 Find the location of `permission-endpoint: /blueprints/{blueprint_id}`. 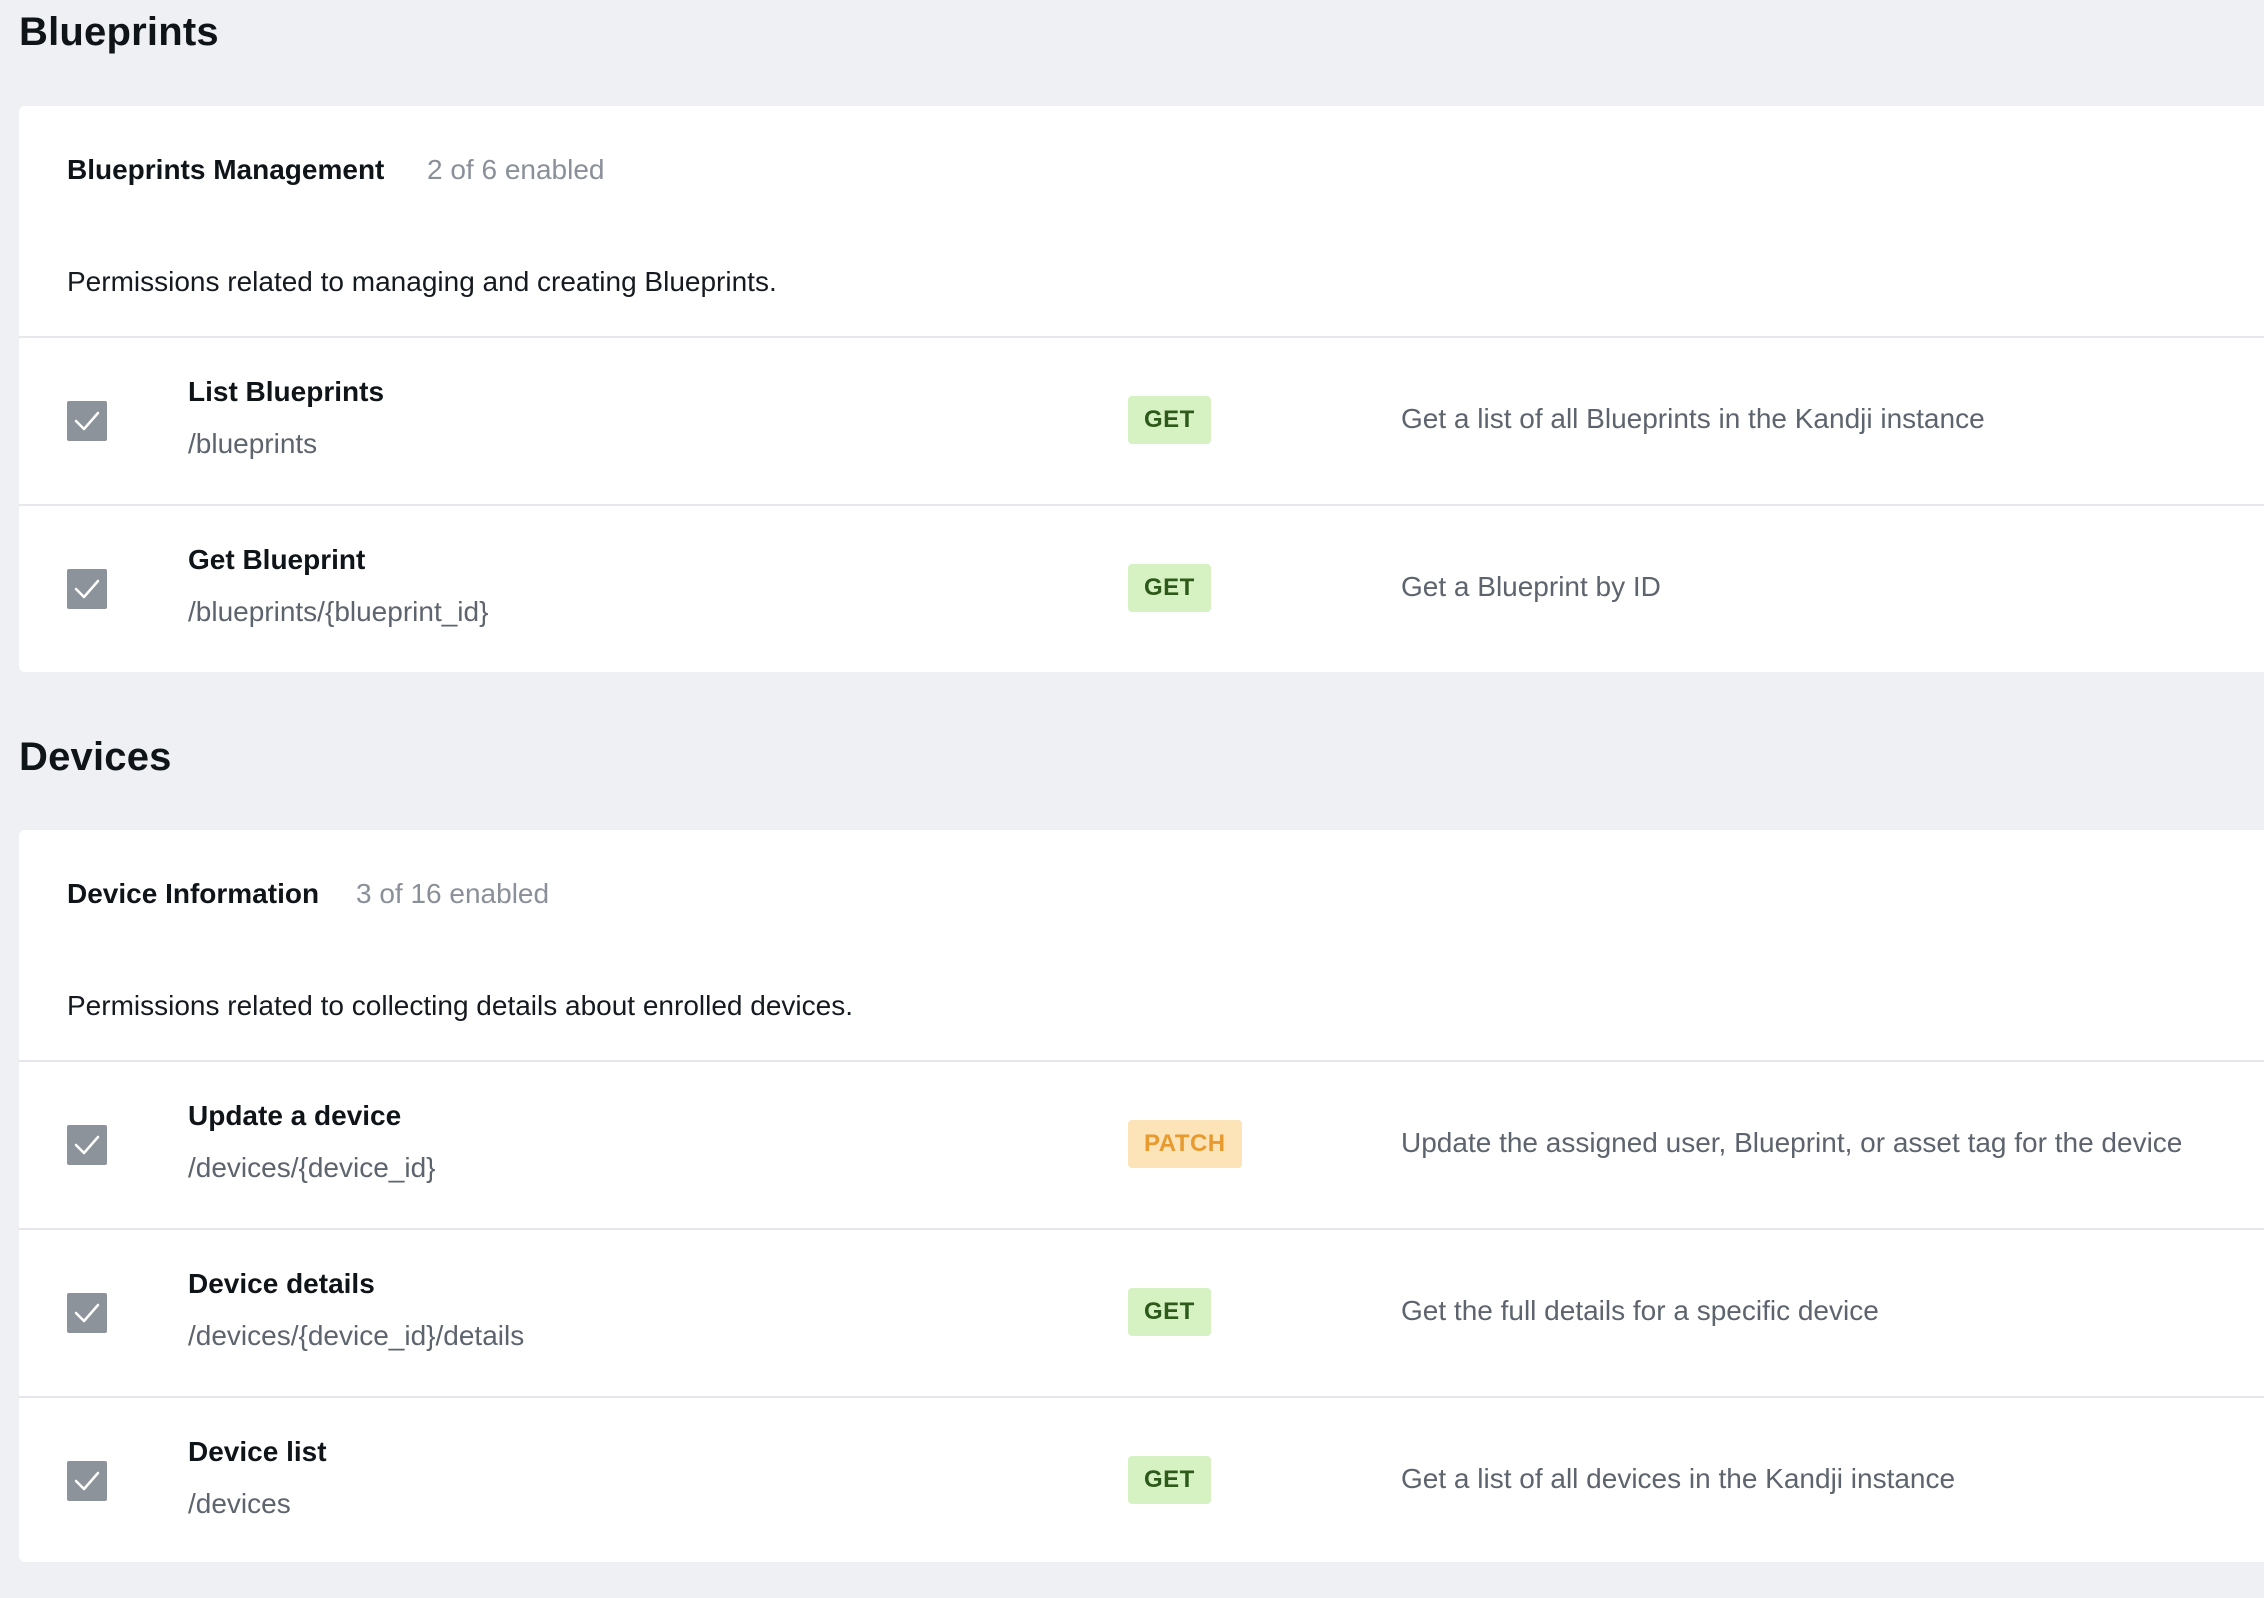

permission-endpoint: /blueprints/{blueprint_id} is located at coordinates (338, 611).